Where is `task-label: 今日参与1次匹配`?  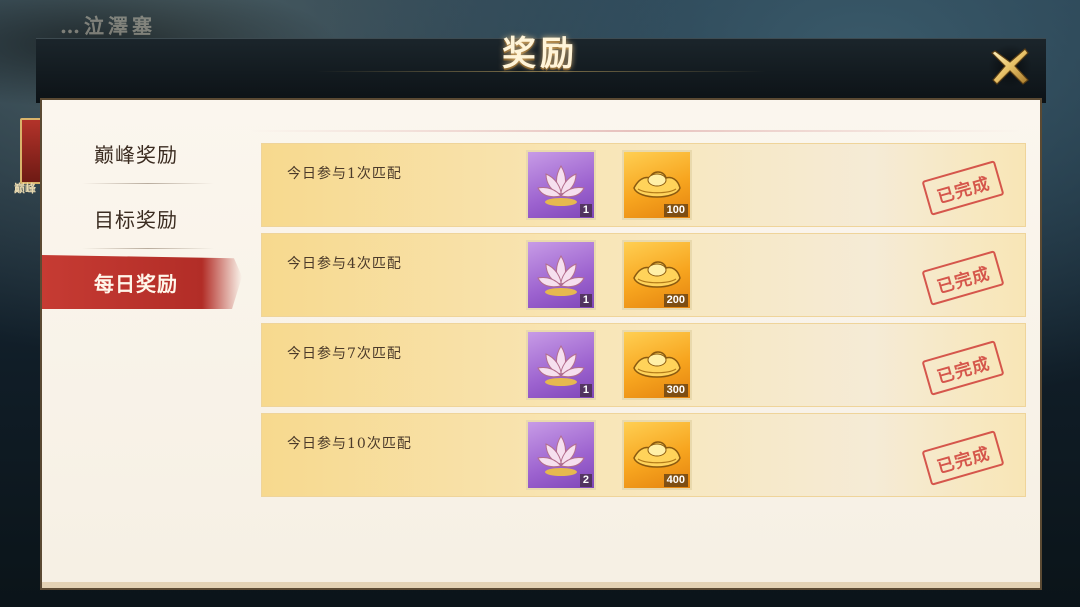 task-label: 今日参与1次匹配 is located at coordinates (344, 174).